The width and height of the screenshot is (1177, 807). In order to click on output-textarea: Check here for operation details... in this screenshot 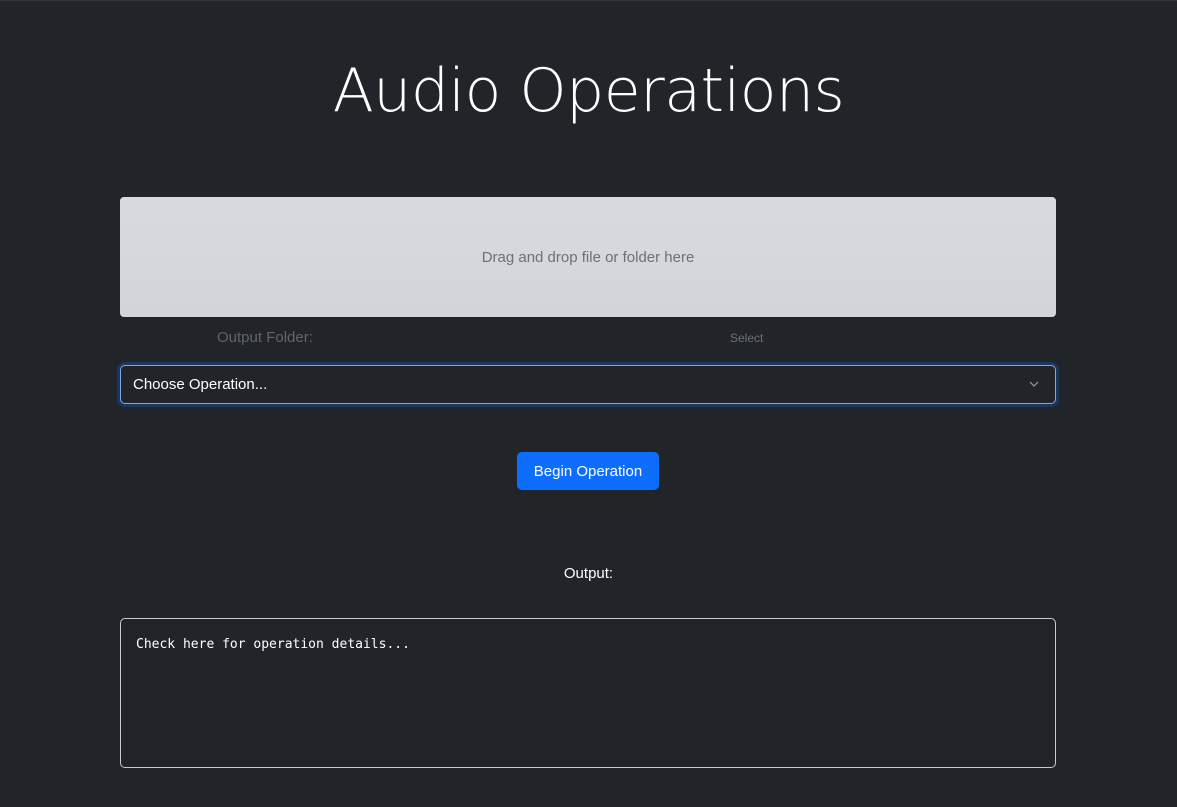, I will do `click(588, 693)`.